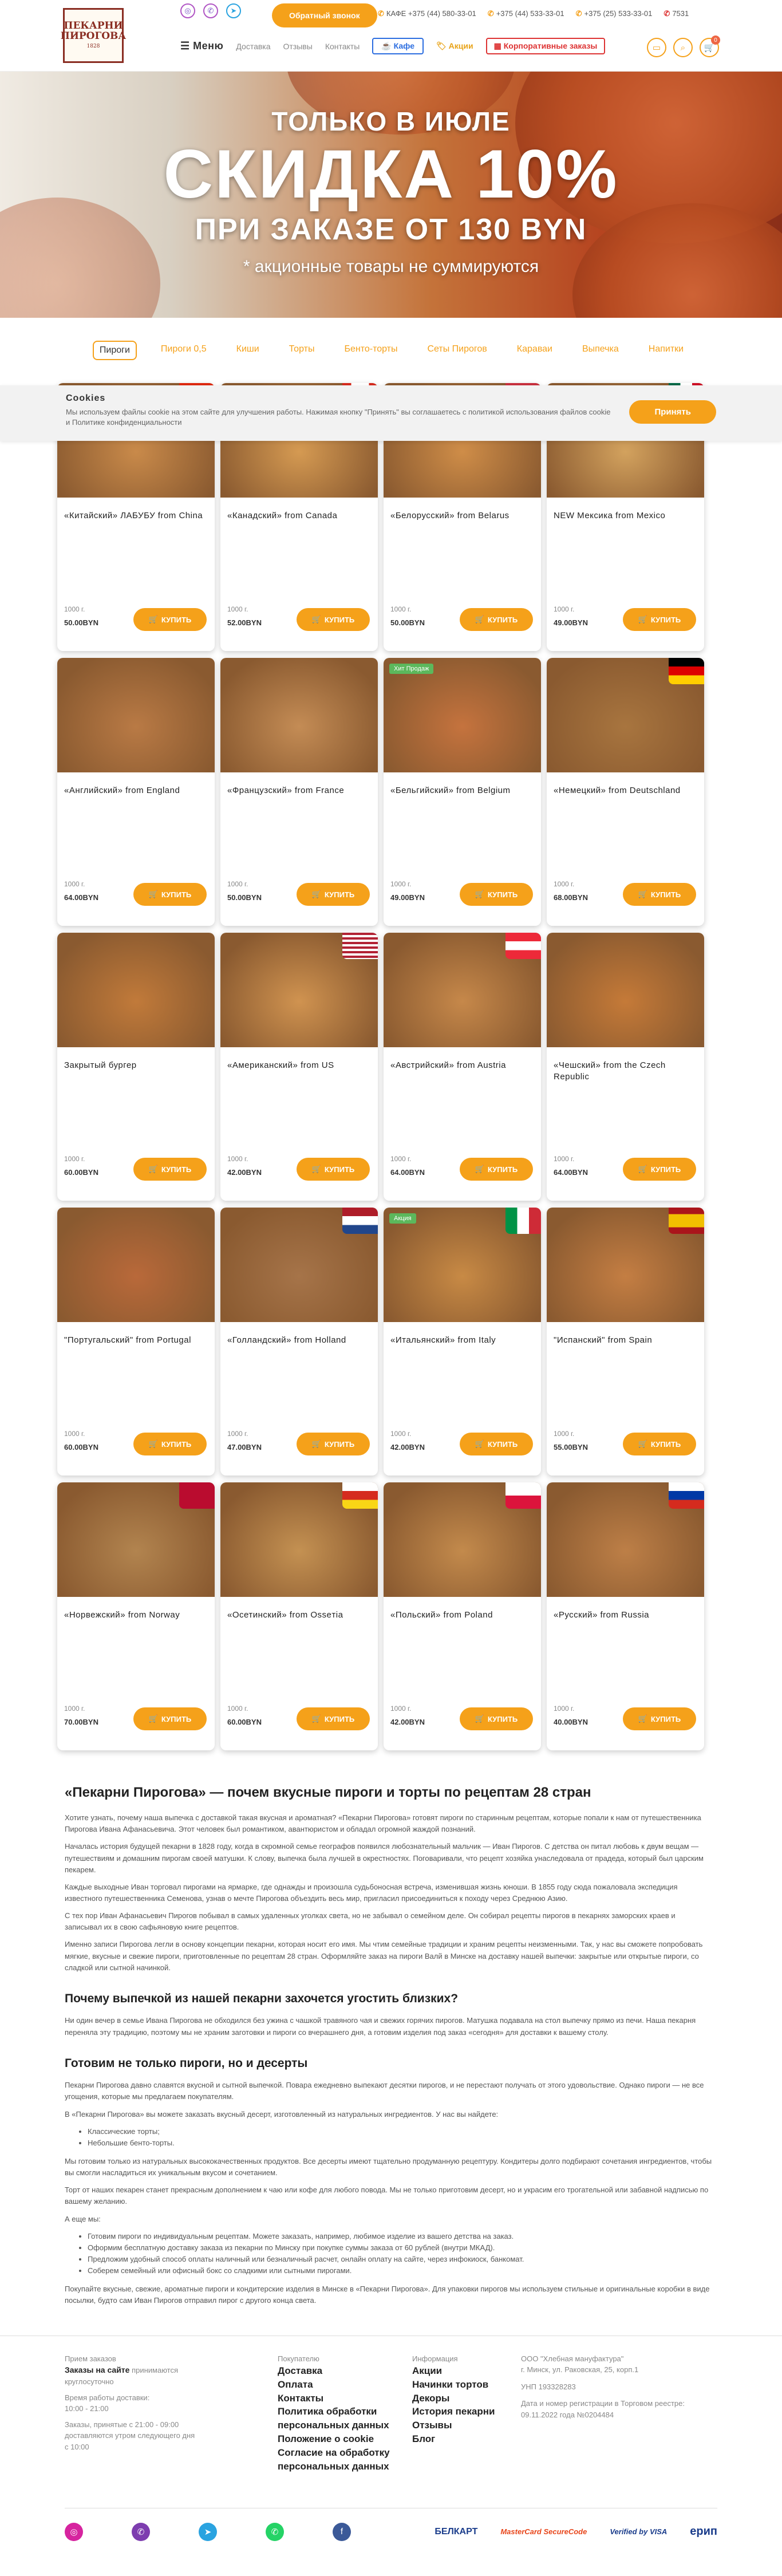 This screenshot has width=782, height=2576. I want to click on footer-link-privacy: Политика обработки персональных данных, so click(341, 2418).